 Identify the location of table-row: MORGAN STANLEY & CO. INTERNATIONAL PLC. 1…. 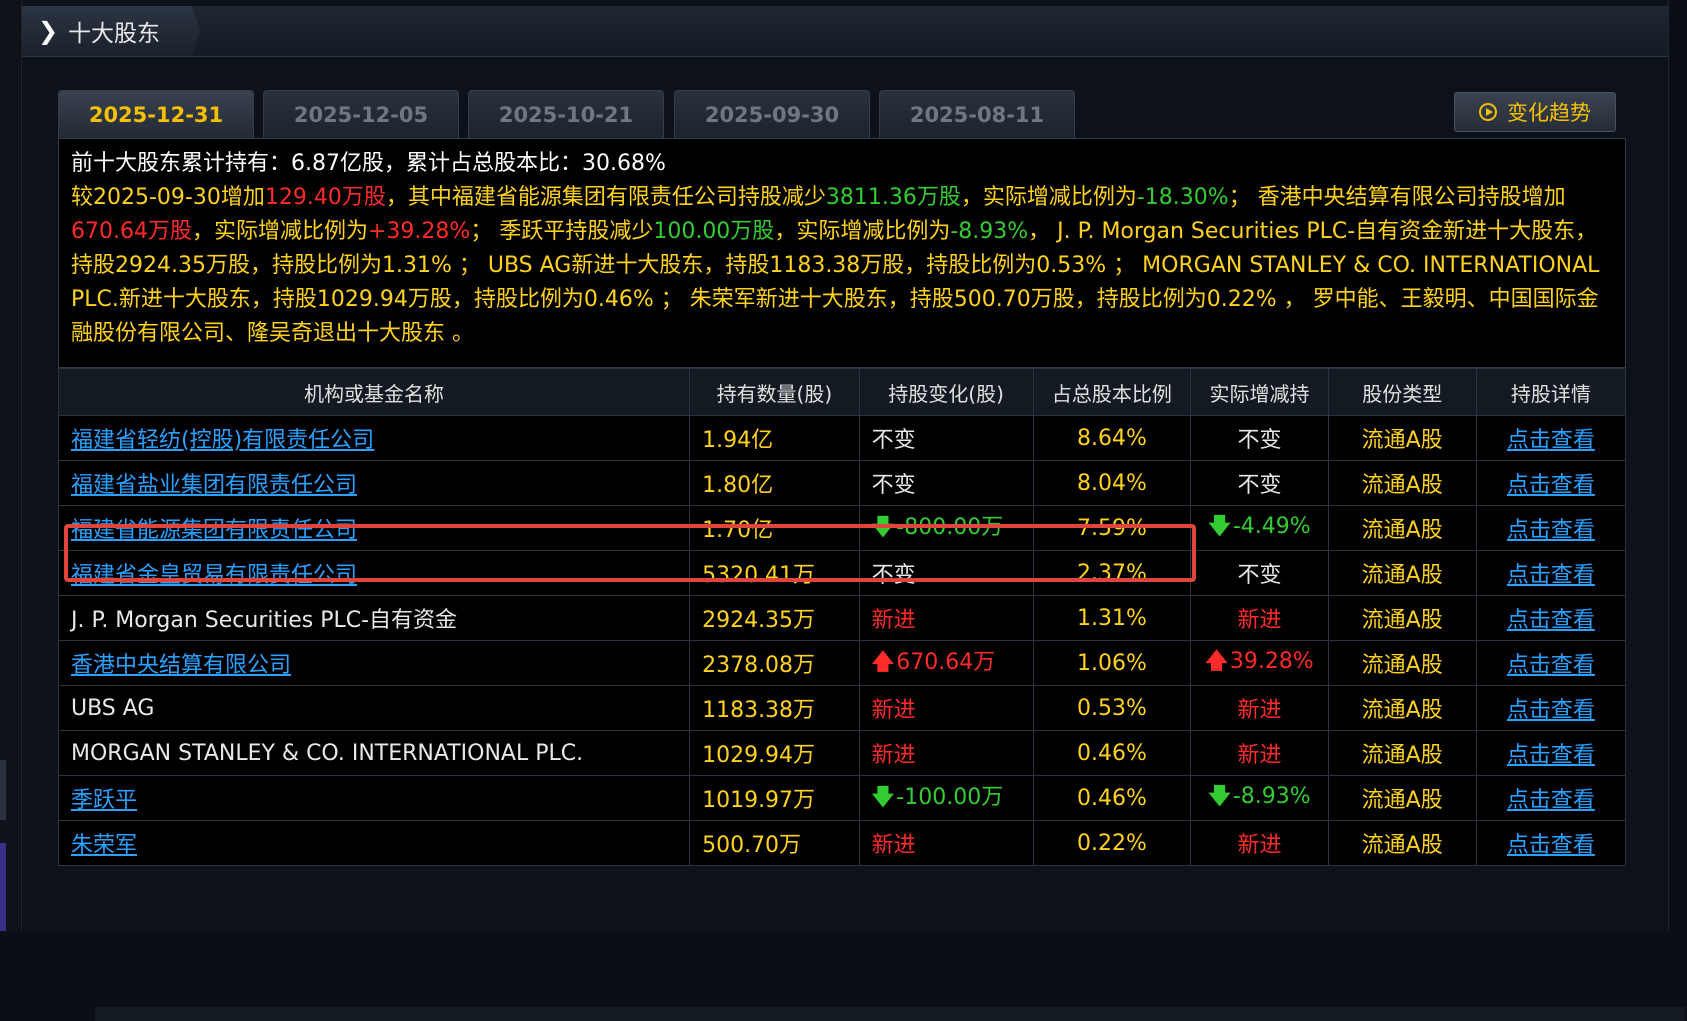
(842, 753).